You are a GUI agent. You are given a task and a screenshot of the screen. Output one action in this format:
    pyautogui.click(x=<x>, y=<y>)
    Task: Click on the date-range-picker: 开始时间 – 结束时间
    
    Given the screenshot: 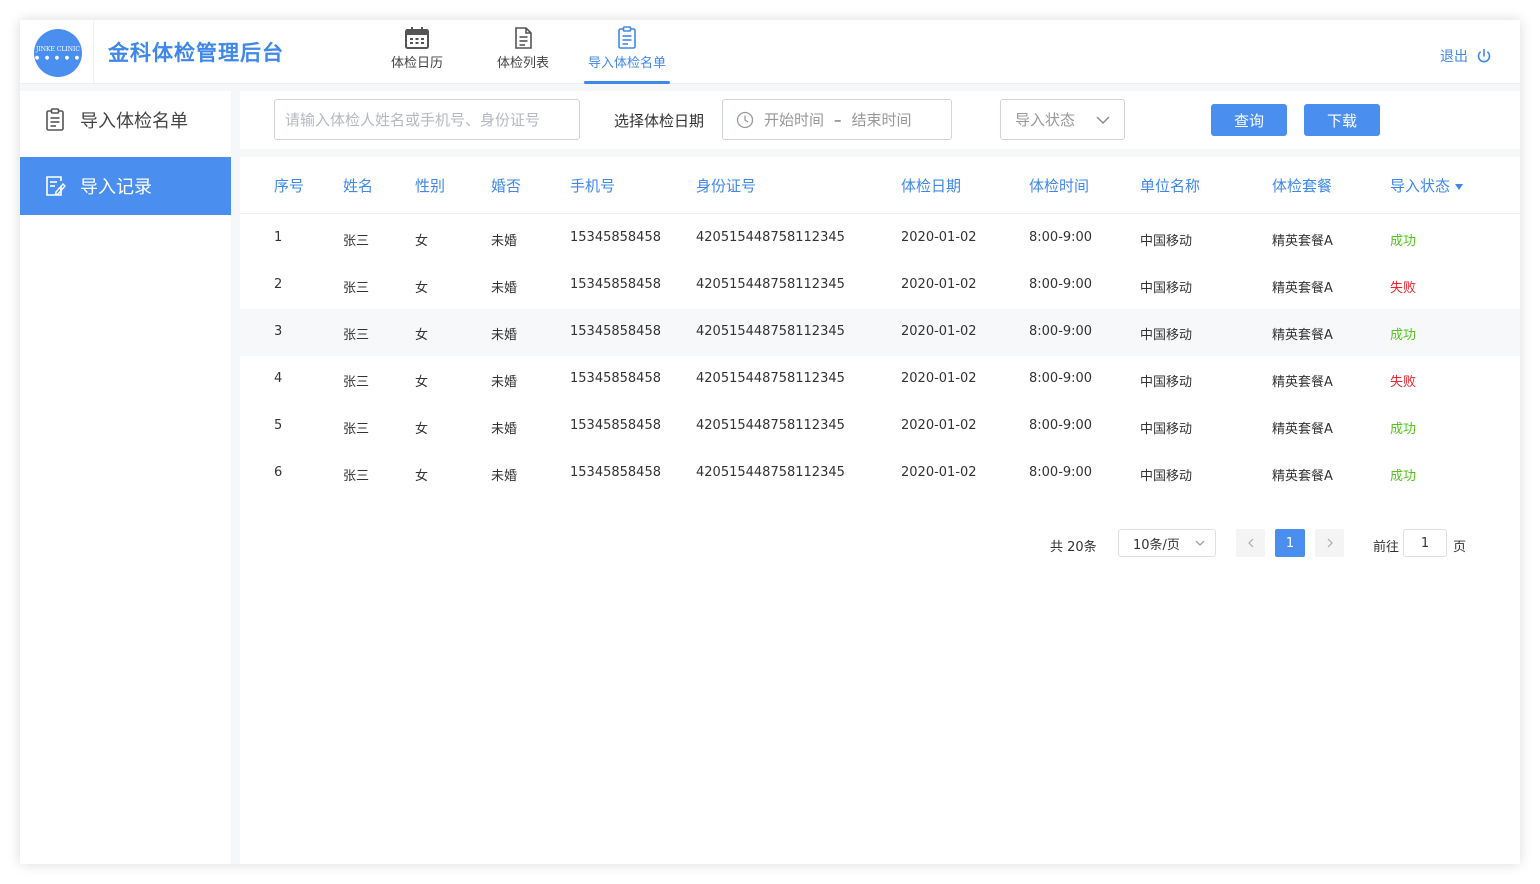 What is the action you would take?
    pyautogui.click(x=837, y=119)
    